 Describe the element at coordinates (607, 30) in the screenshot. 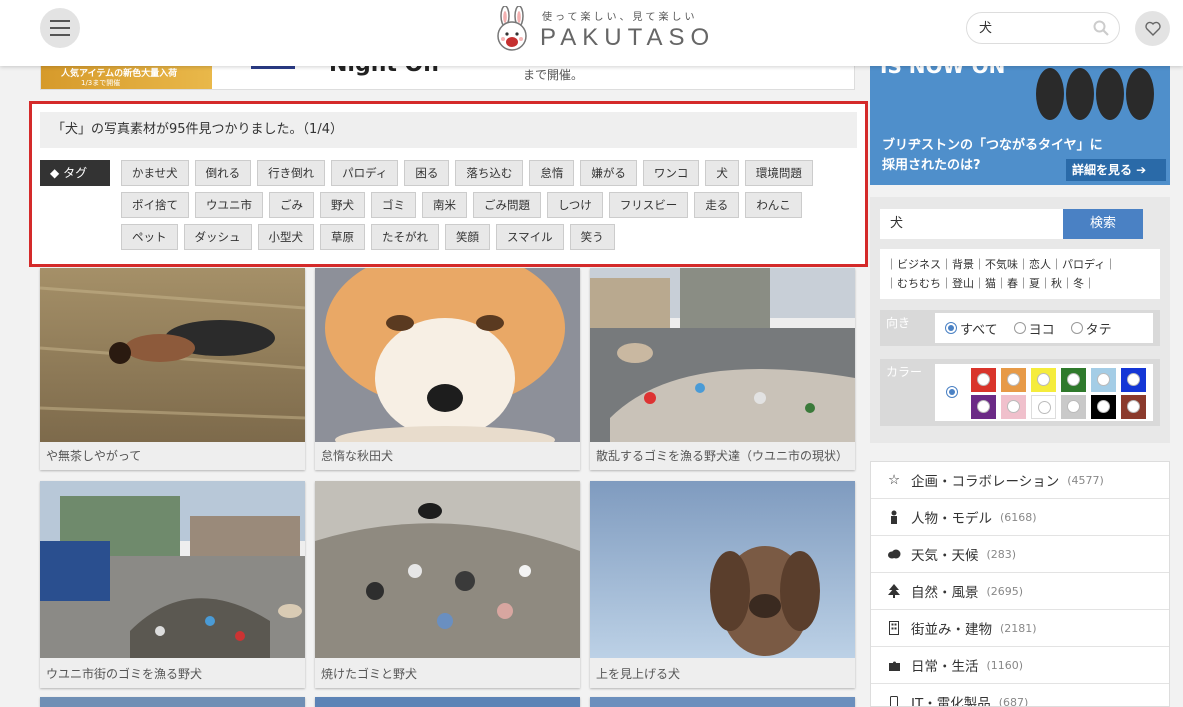

I see `site-logo: 使って楽しい、見て楽しい PAKUTASO` at that location.